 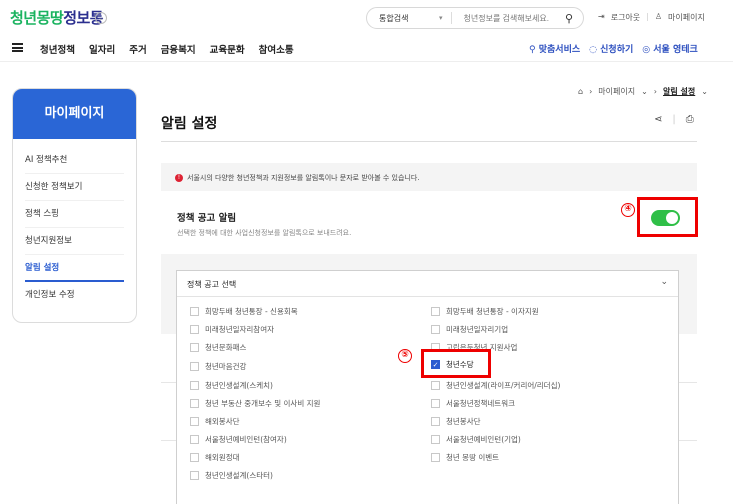 I want to click on option-item: 서울청년정책네트워크, so click(x=473, y=403).